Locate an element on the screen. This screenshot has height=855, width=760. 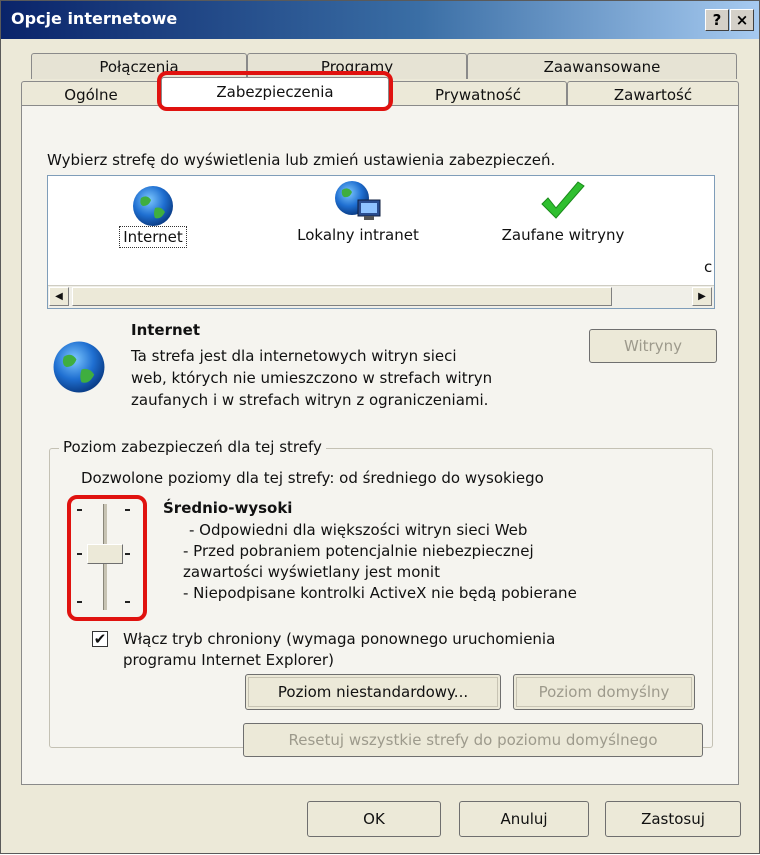
security-level-name: Średnio-wysoki is located at coordinates (228, 508).